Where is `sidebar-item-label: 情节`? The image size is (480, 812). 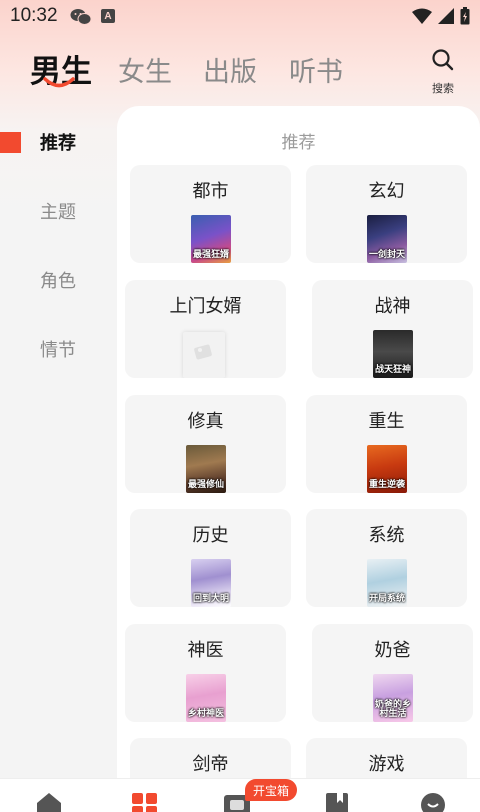 sidebar-item-label: 情节 is located at coordinates (58, 350).